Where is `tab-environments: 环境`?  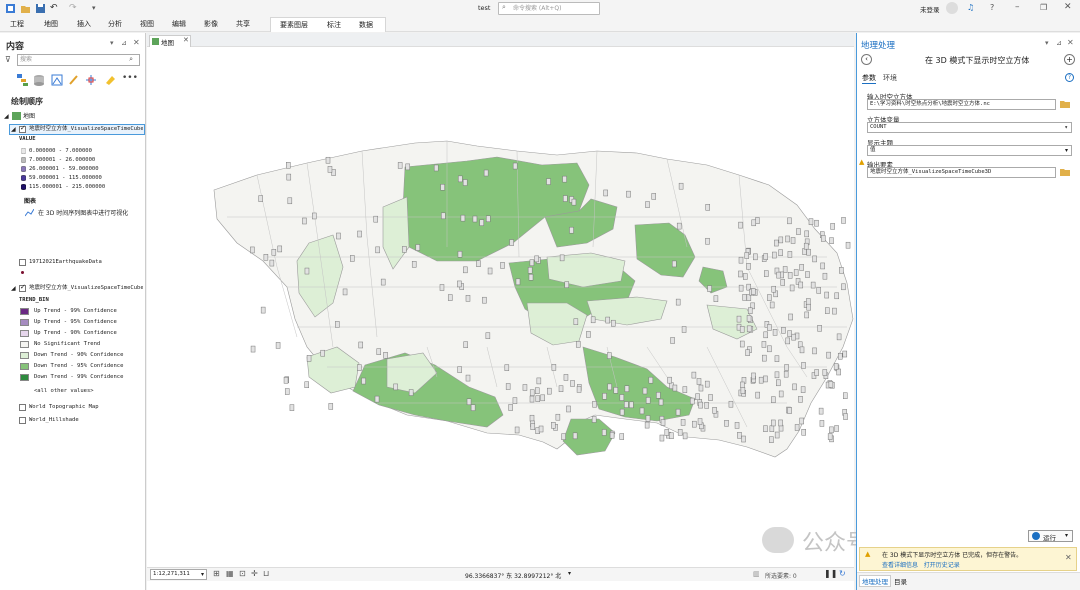
tab-environments: 环境 is located at coordinates (890, 78).